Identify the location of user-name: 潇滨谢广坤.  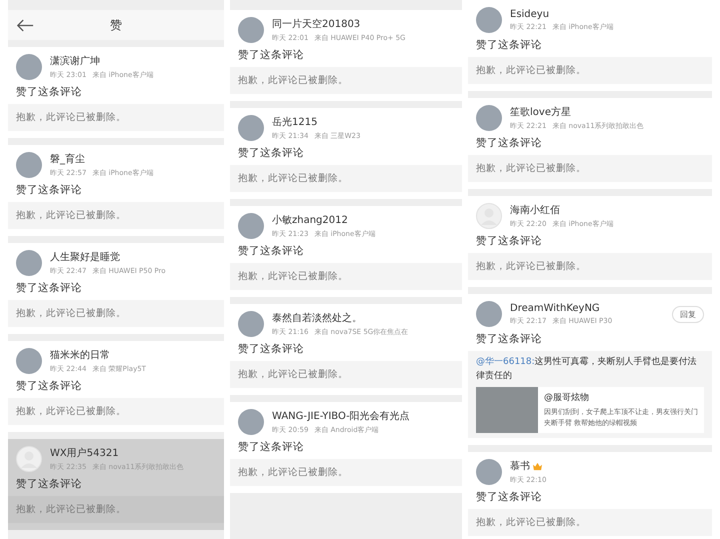
(75, 61).